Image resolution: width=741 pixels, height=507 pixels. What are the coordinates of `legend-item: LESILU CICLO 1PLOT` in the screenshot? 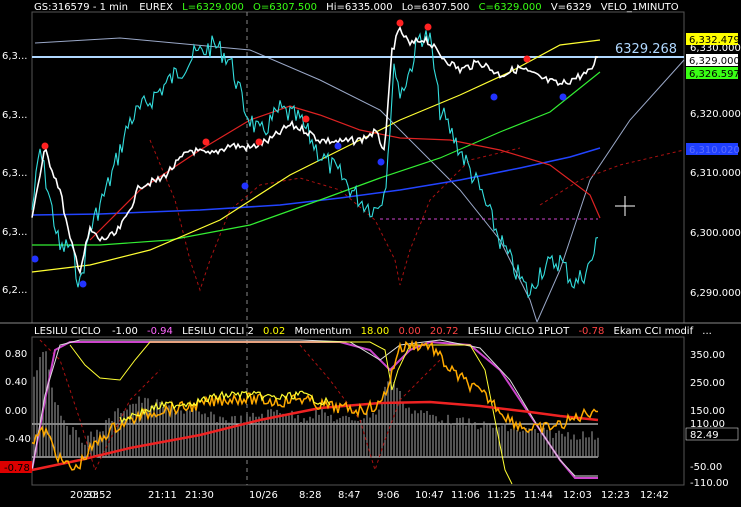 It's located at (519, 331).